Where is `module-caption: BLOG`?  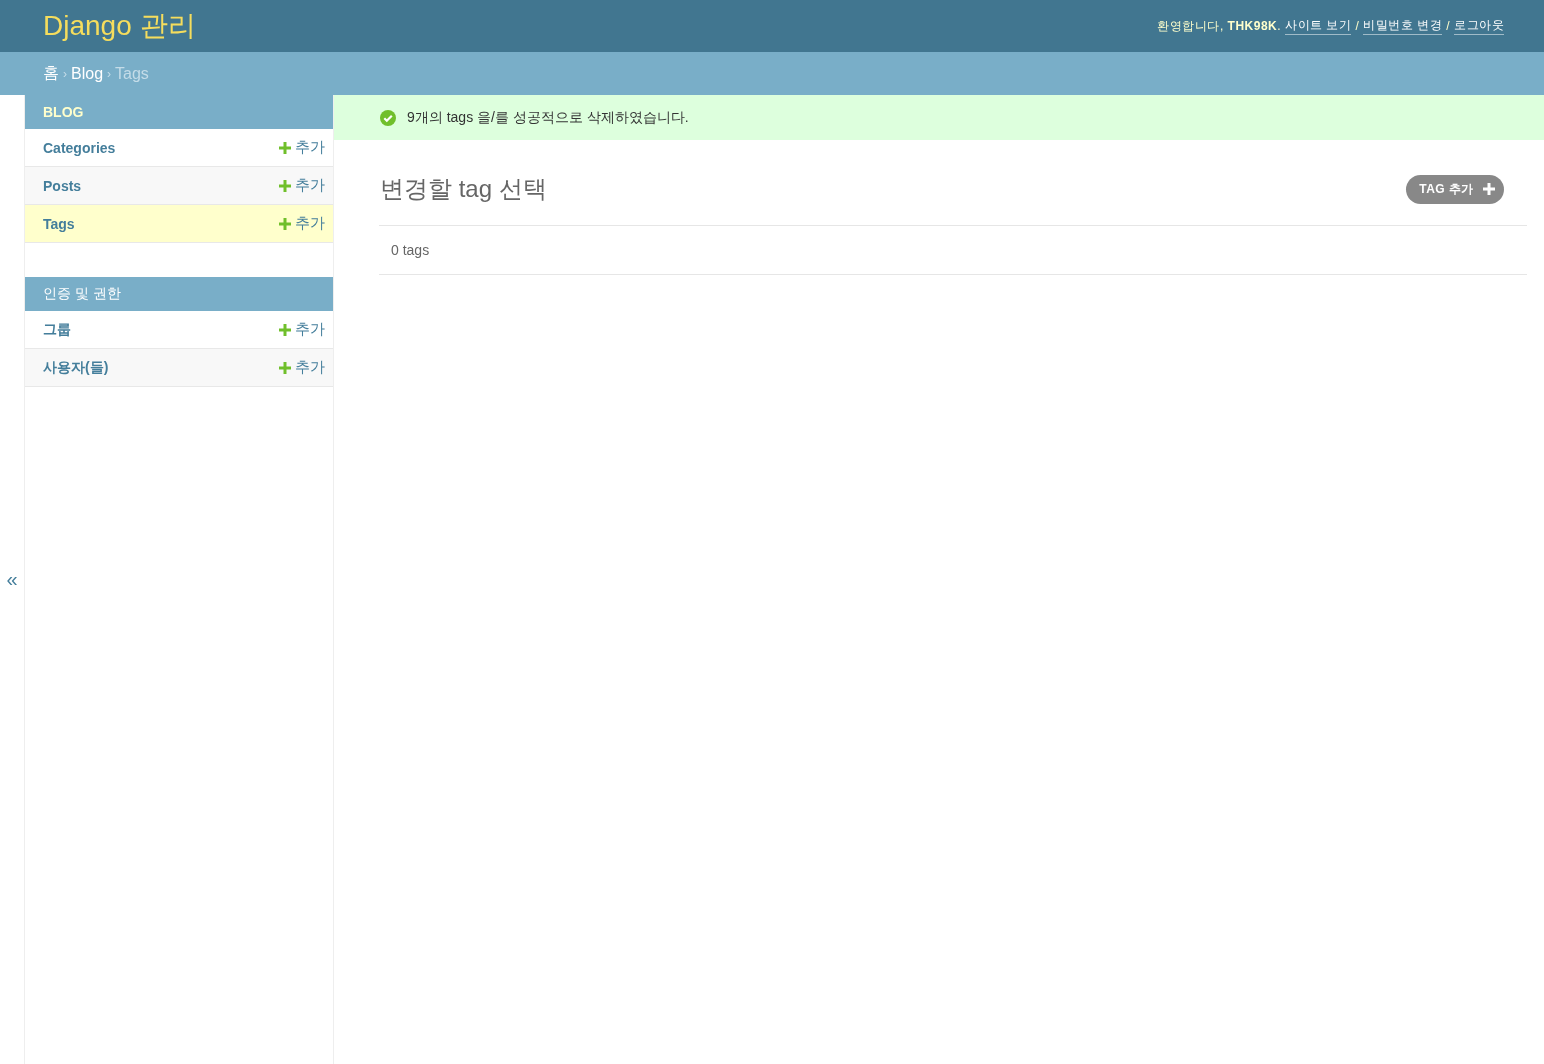
module-caption: BLOG is located at coordinates (179, 112).